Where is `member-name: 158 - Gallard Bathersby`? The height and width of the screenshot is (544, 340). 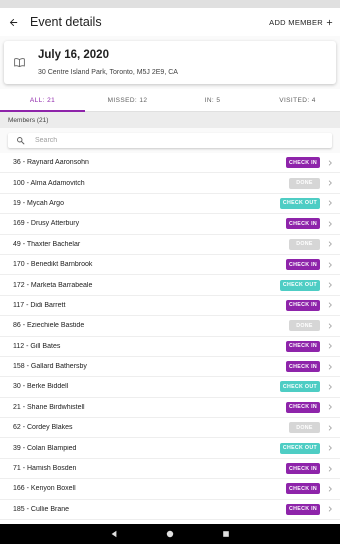
member-name: 158 - Gallard Bathersby is located at coordinates (50, 367).